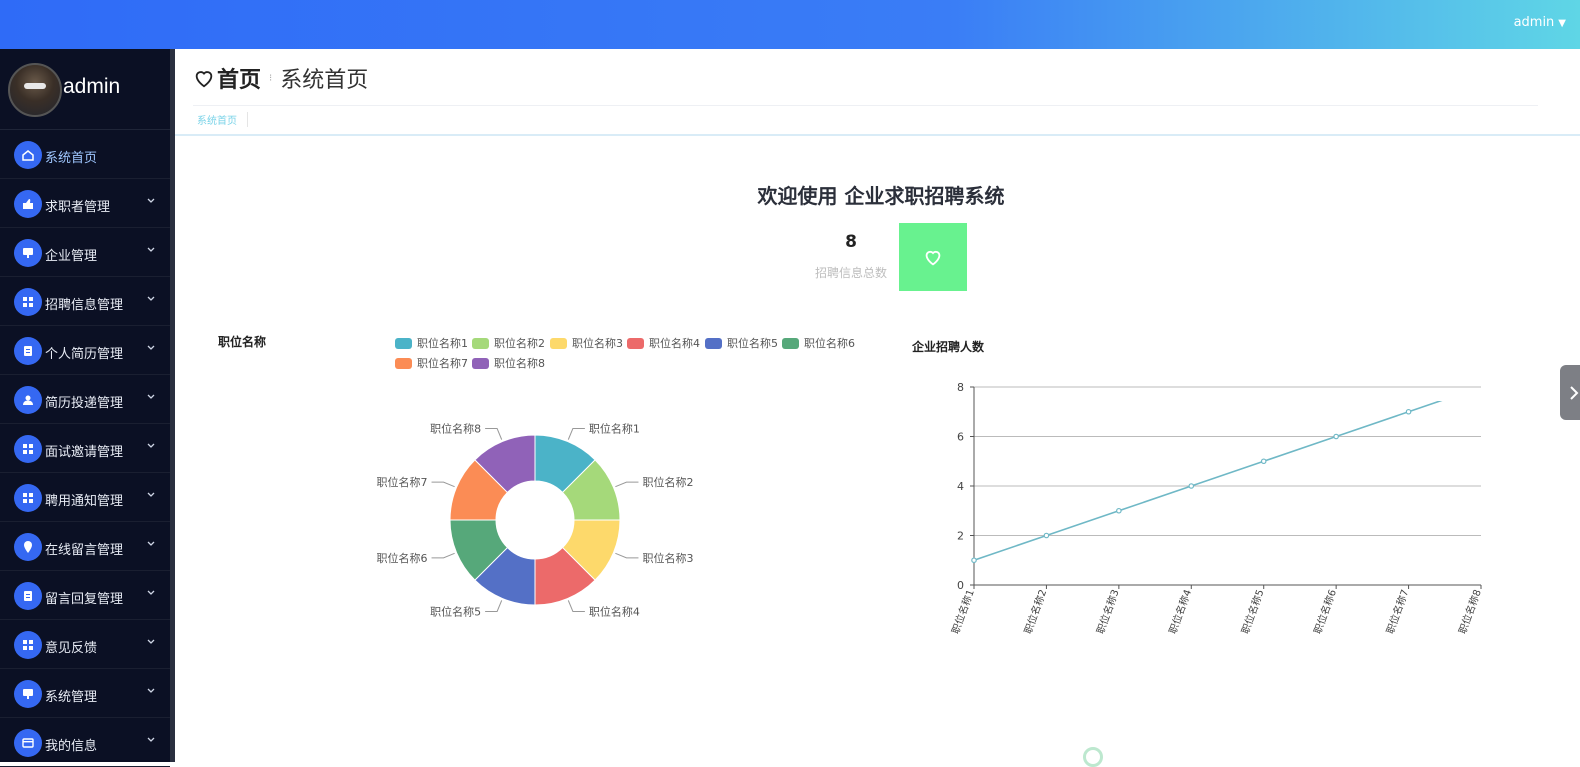  What do you see at coordinates (1534, 22) in the screenshot?
I see `user-name: admin` at bounding box center [1534, 22].